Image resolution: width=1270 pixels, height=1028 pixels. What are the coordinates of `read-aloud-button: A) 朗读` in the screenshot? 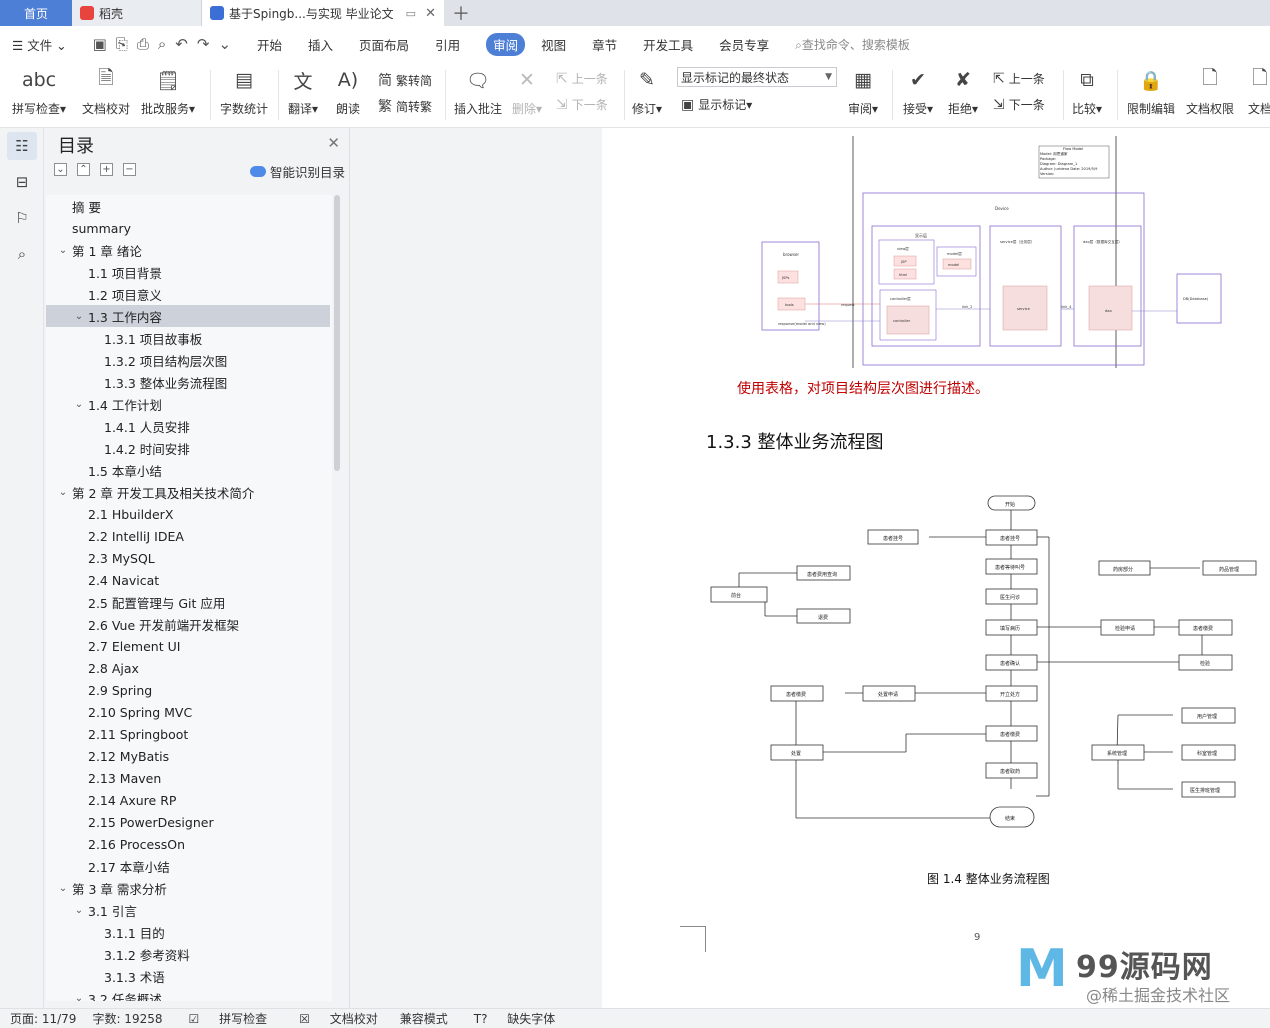 It's located at (348, 91).